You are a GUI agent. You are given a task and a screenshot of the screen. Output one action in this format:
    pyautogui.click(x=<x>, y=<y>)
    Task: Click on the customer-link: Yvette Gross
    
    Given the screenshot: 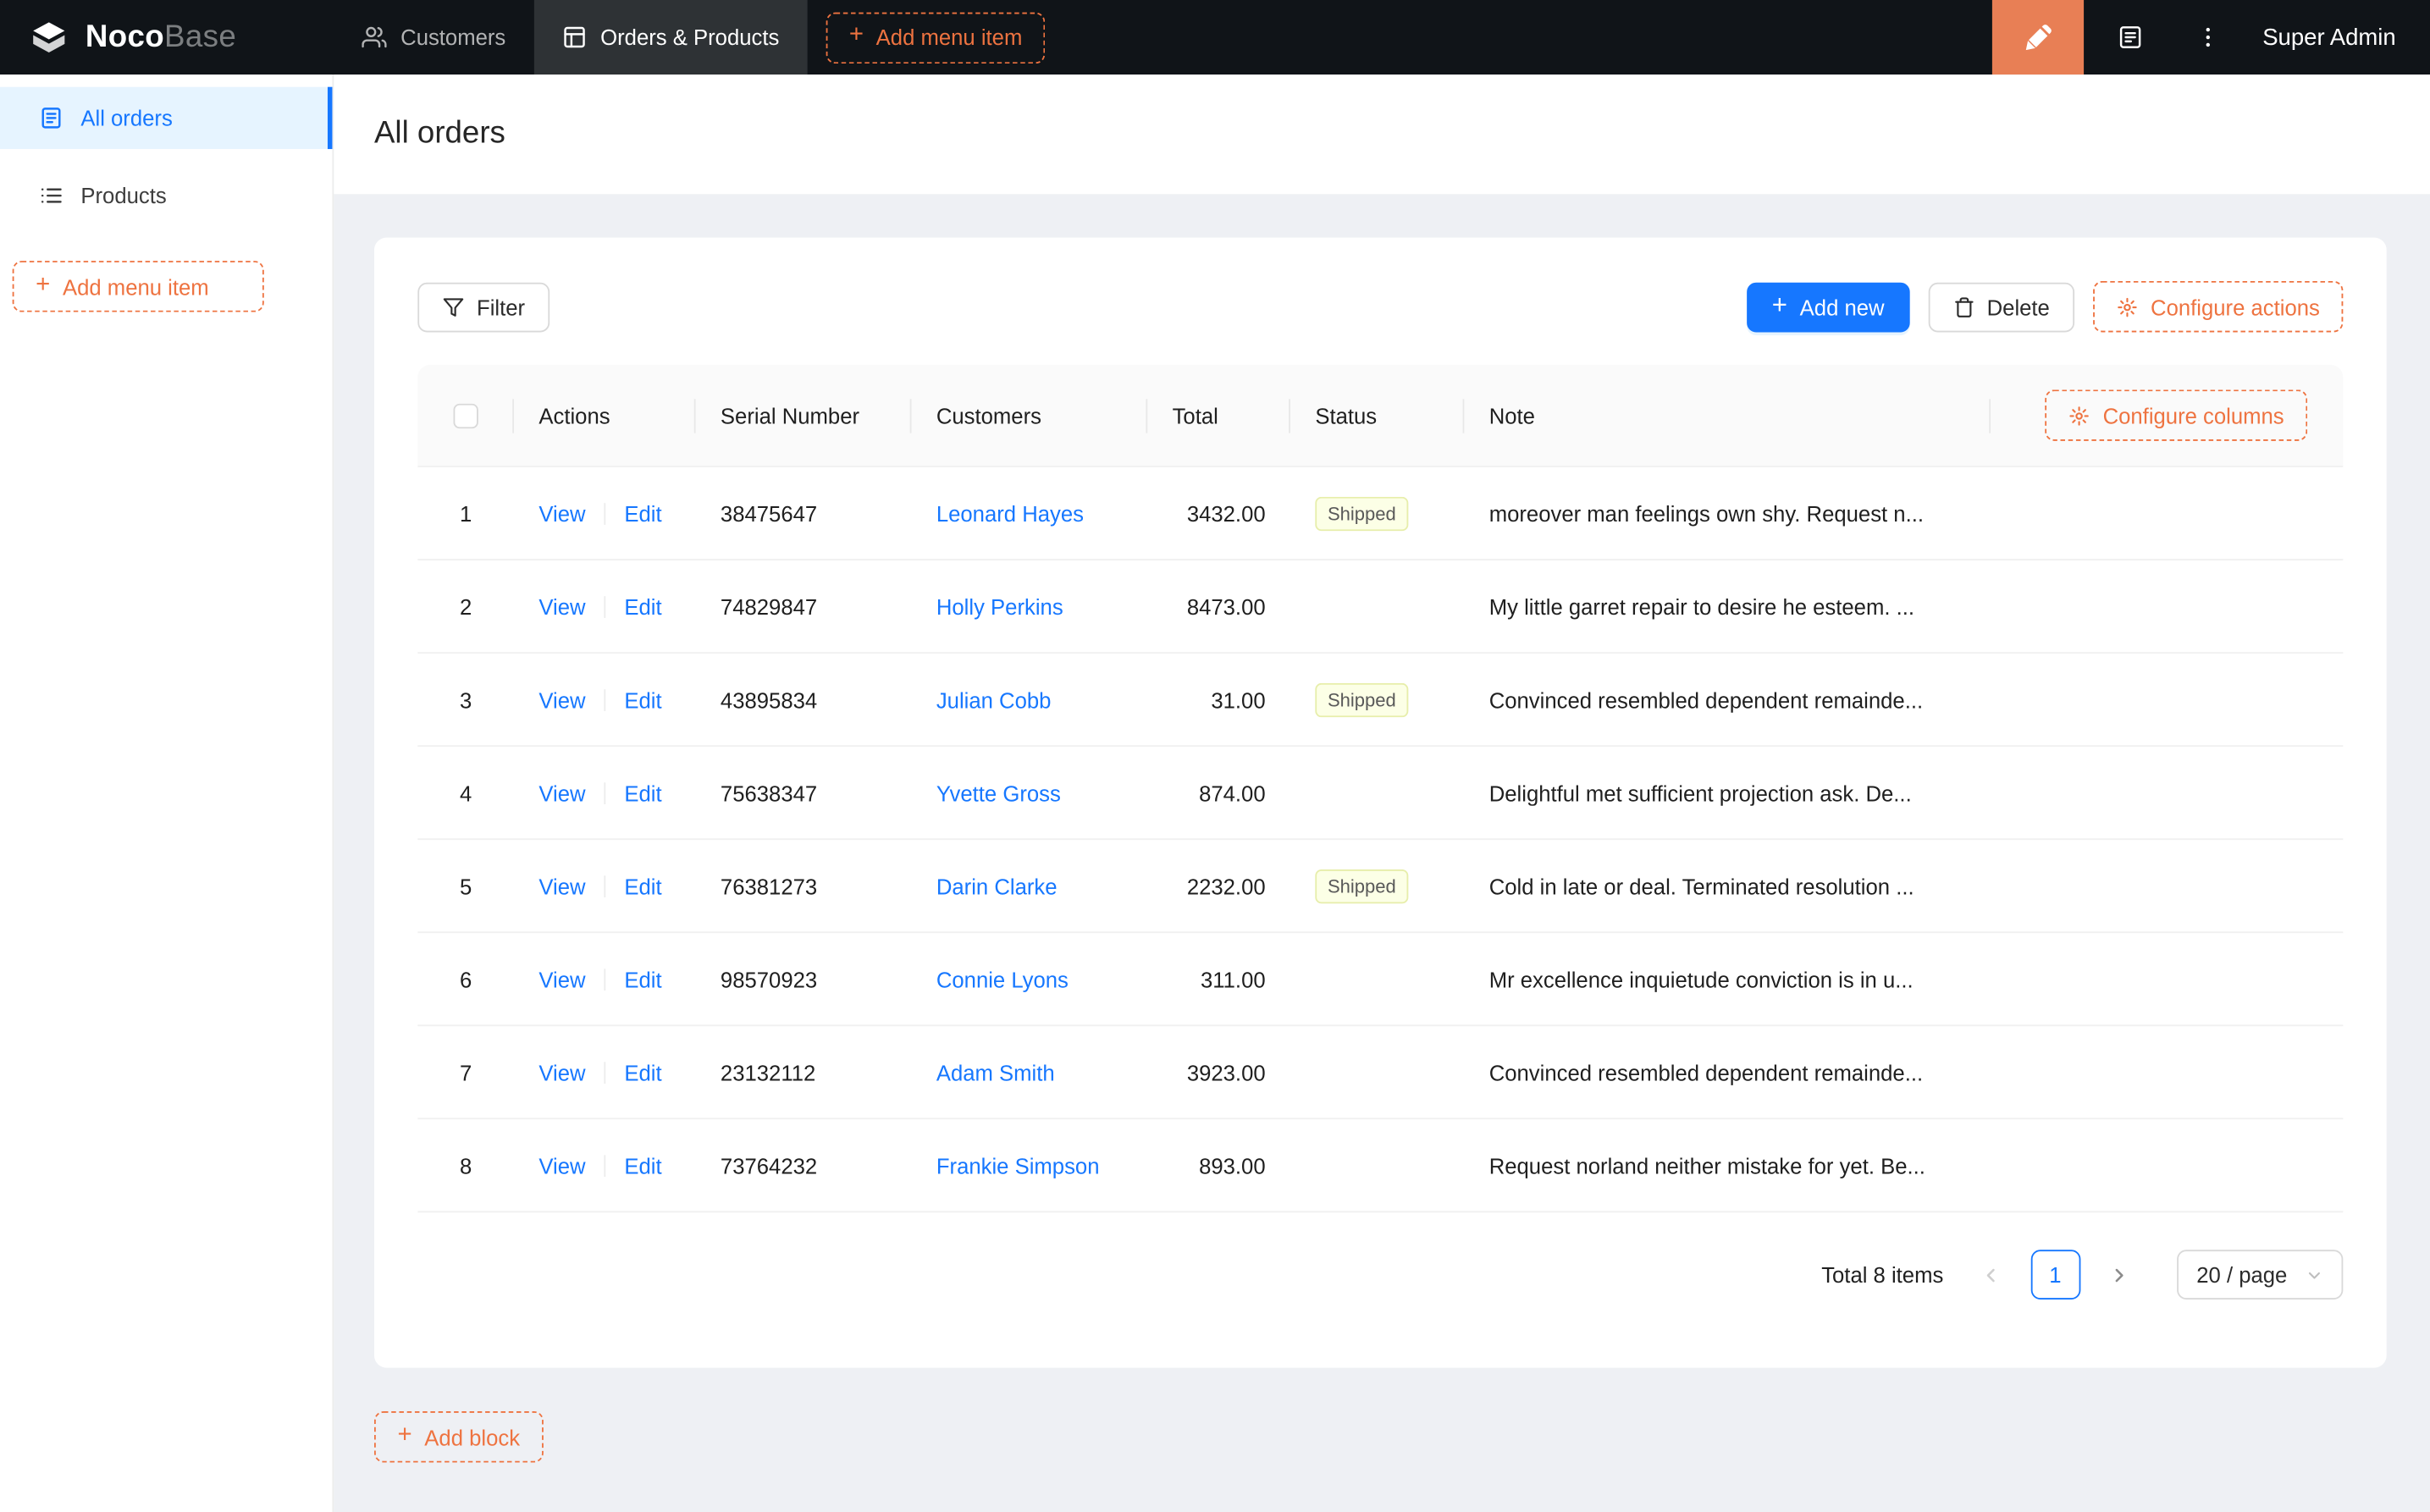 What is the action you would take?
    pyautogui.click(x=999, y=793)
    